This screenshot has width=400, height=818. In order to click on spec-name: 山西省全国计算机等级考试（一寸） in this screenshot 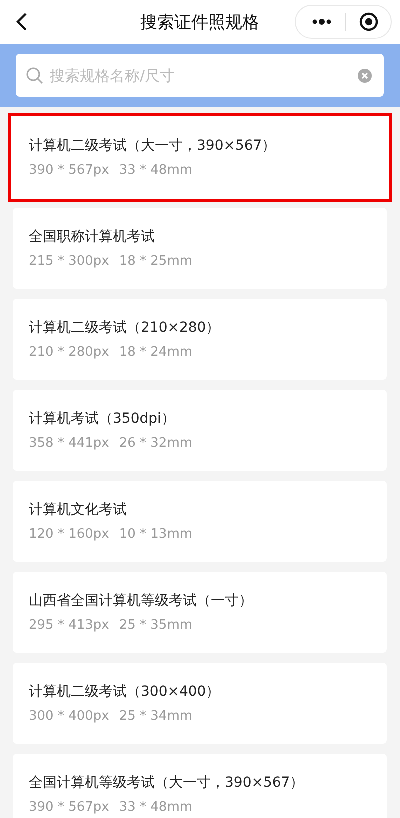, I will do `click(141, 601)`.